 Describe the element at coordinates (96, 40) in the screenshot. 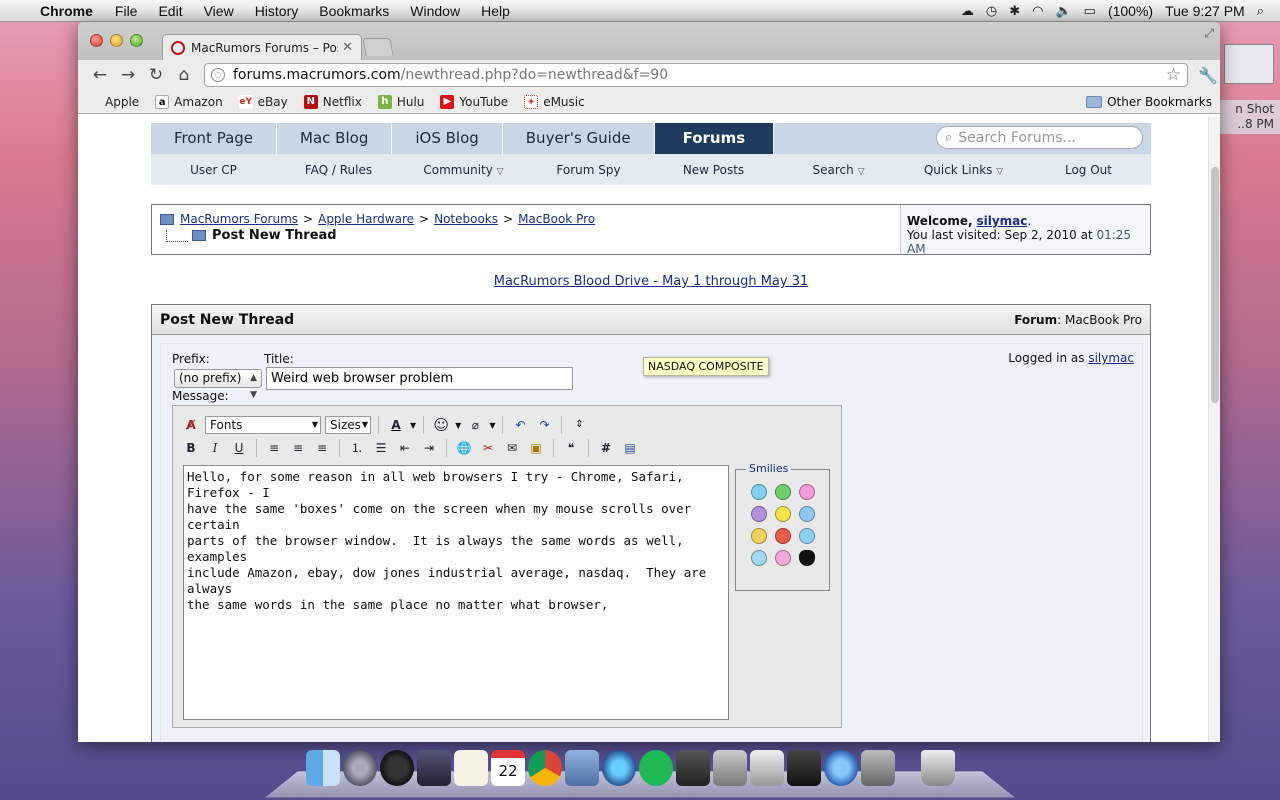

I see `window-close-button` at that location.